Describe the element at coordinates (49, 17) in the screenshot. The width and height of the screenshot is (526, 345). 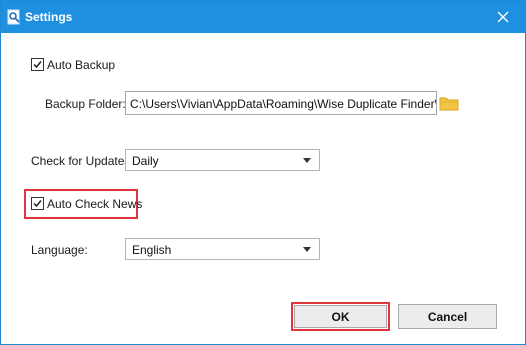
I see `window-title: Settings` at that location.